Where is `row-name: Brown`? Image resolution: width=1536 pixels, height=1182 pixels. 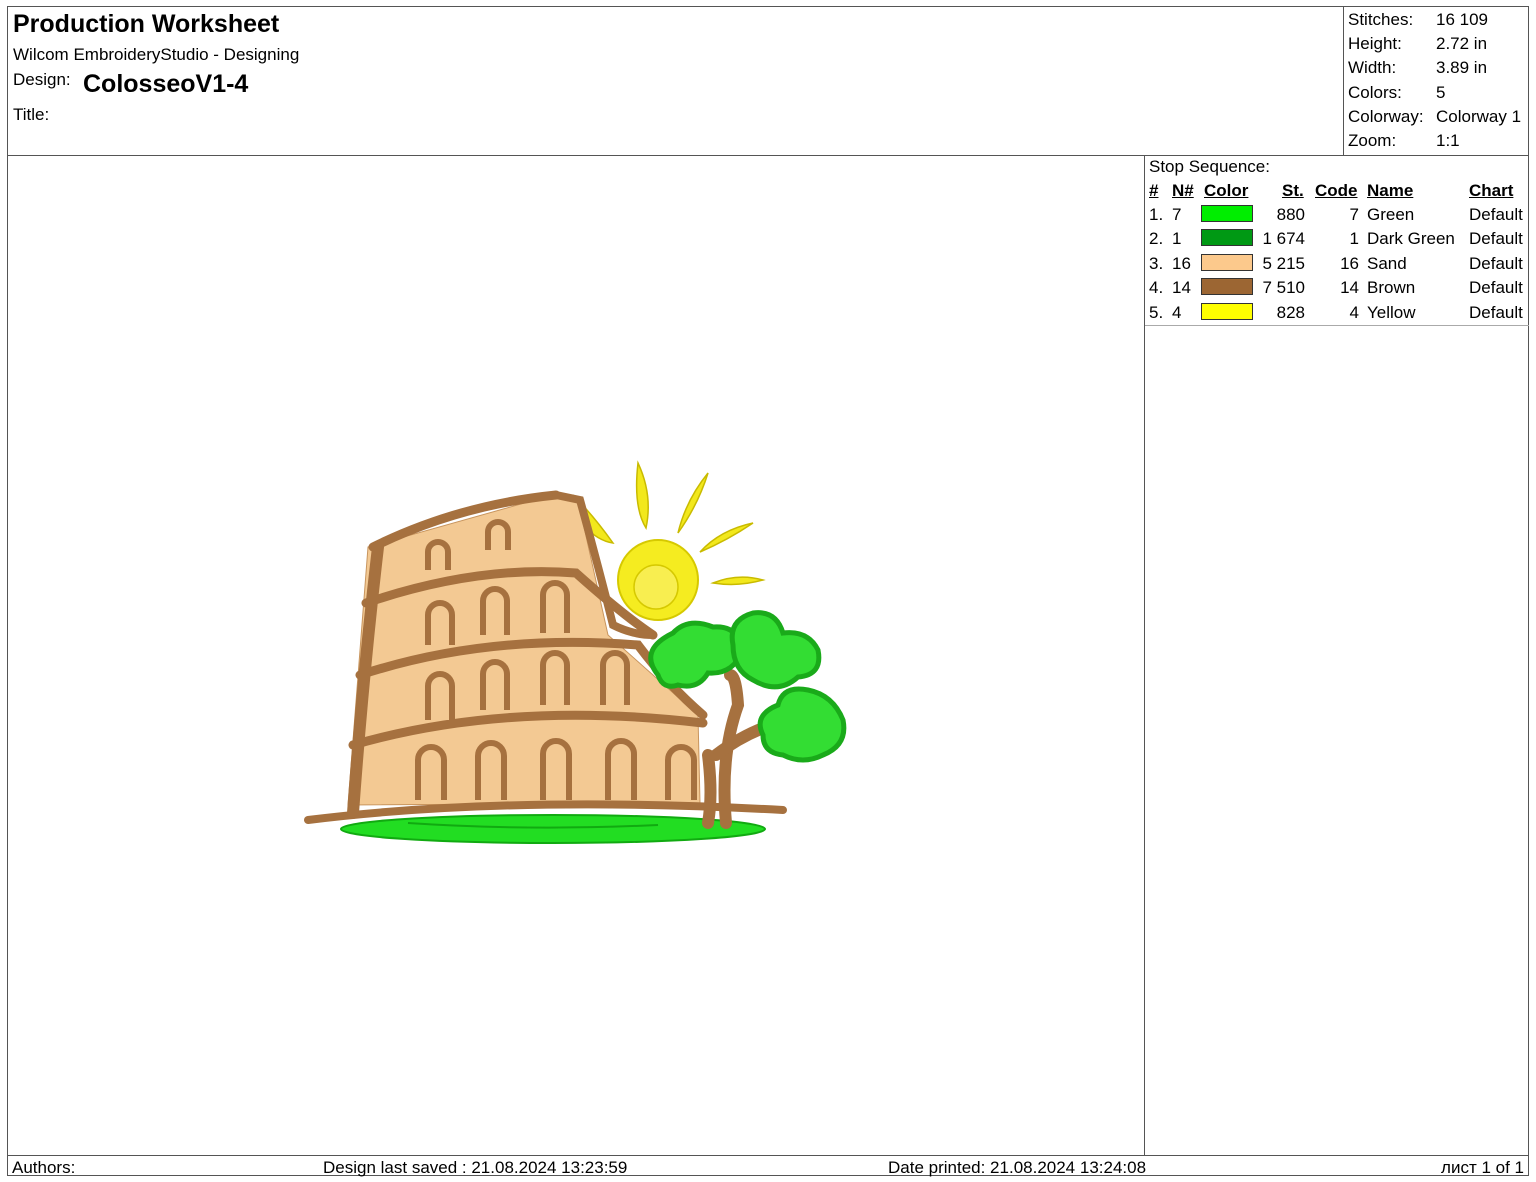 row-name: Brown is located at coordinates (1391, 287).